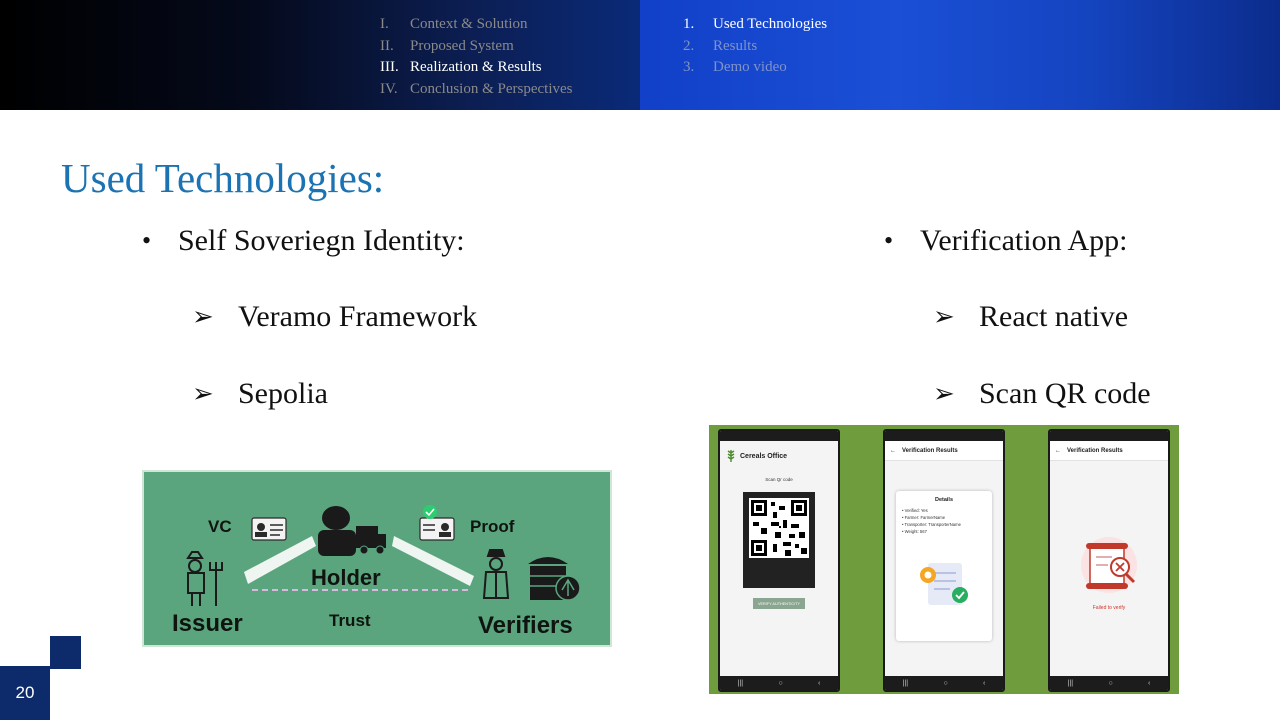  What do you see at coordinates (462, 45) in the screenshot?
I see `outline-label: Proposed System` at bounding box center [462, 45].